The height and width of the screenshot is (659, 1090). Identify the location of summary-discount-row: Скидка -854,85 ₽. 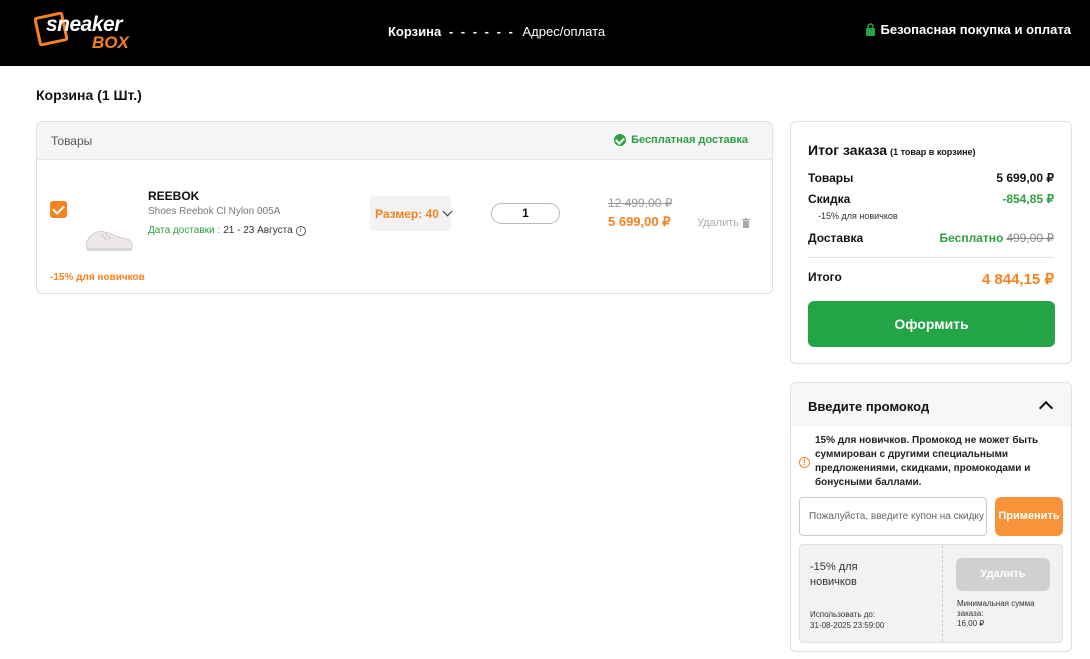
(931, 199).